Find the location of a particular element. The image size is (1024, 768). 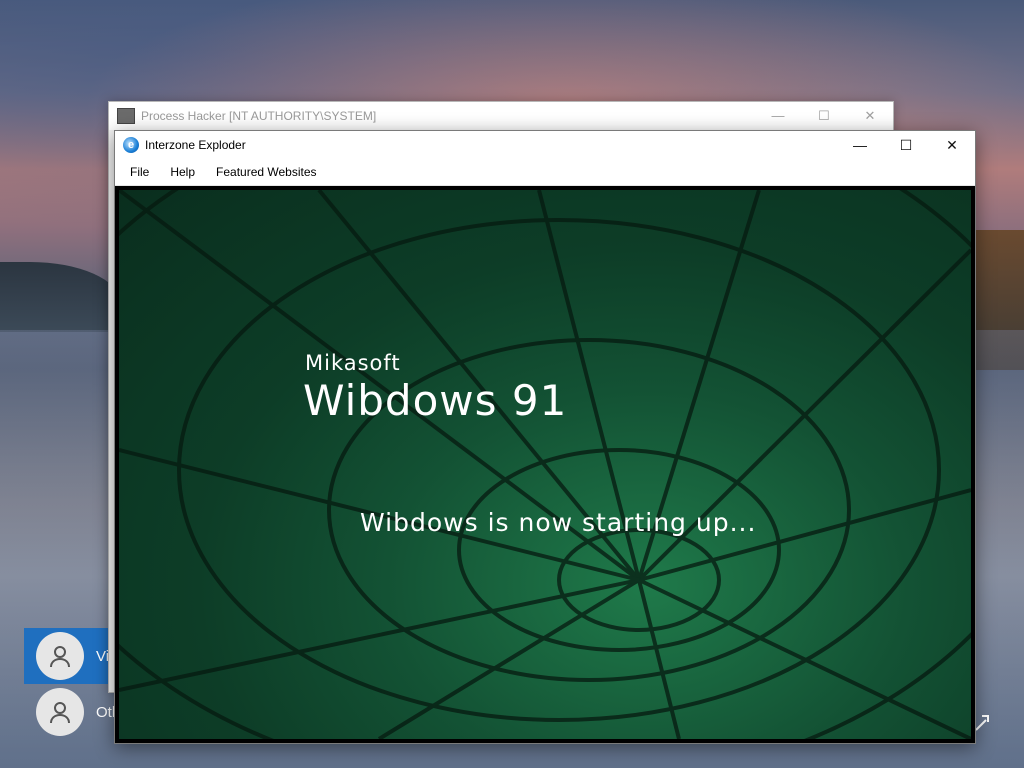

menu-featured-websites: Featured Websites is located at coordinates (266, 172).